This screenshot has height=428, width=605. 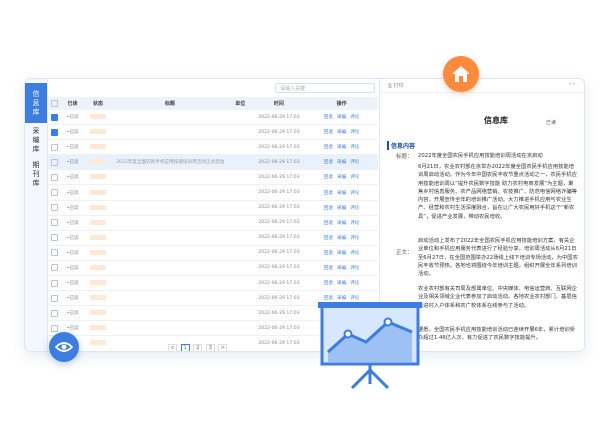 I want to click on row-read-text: 已读, so click(x=74, y=268).